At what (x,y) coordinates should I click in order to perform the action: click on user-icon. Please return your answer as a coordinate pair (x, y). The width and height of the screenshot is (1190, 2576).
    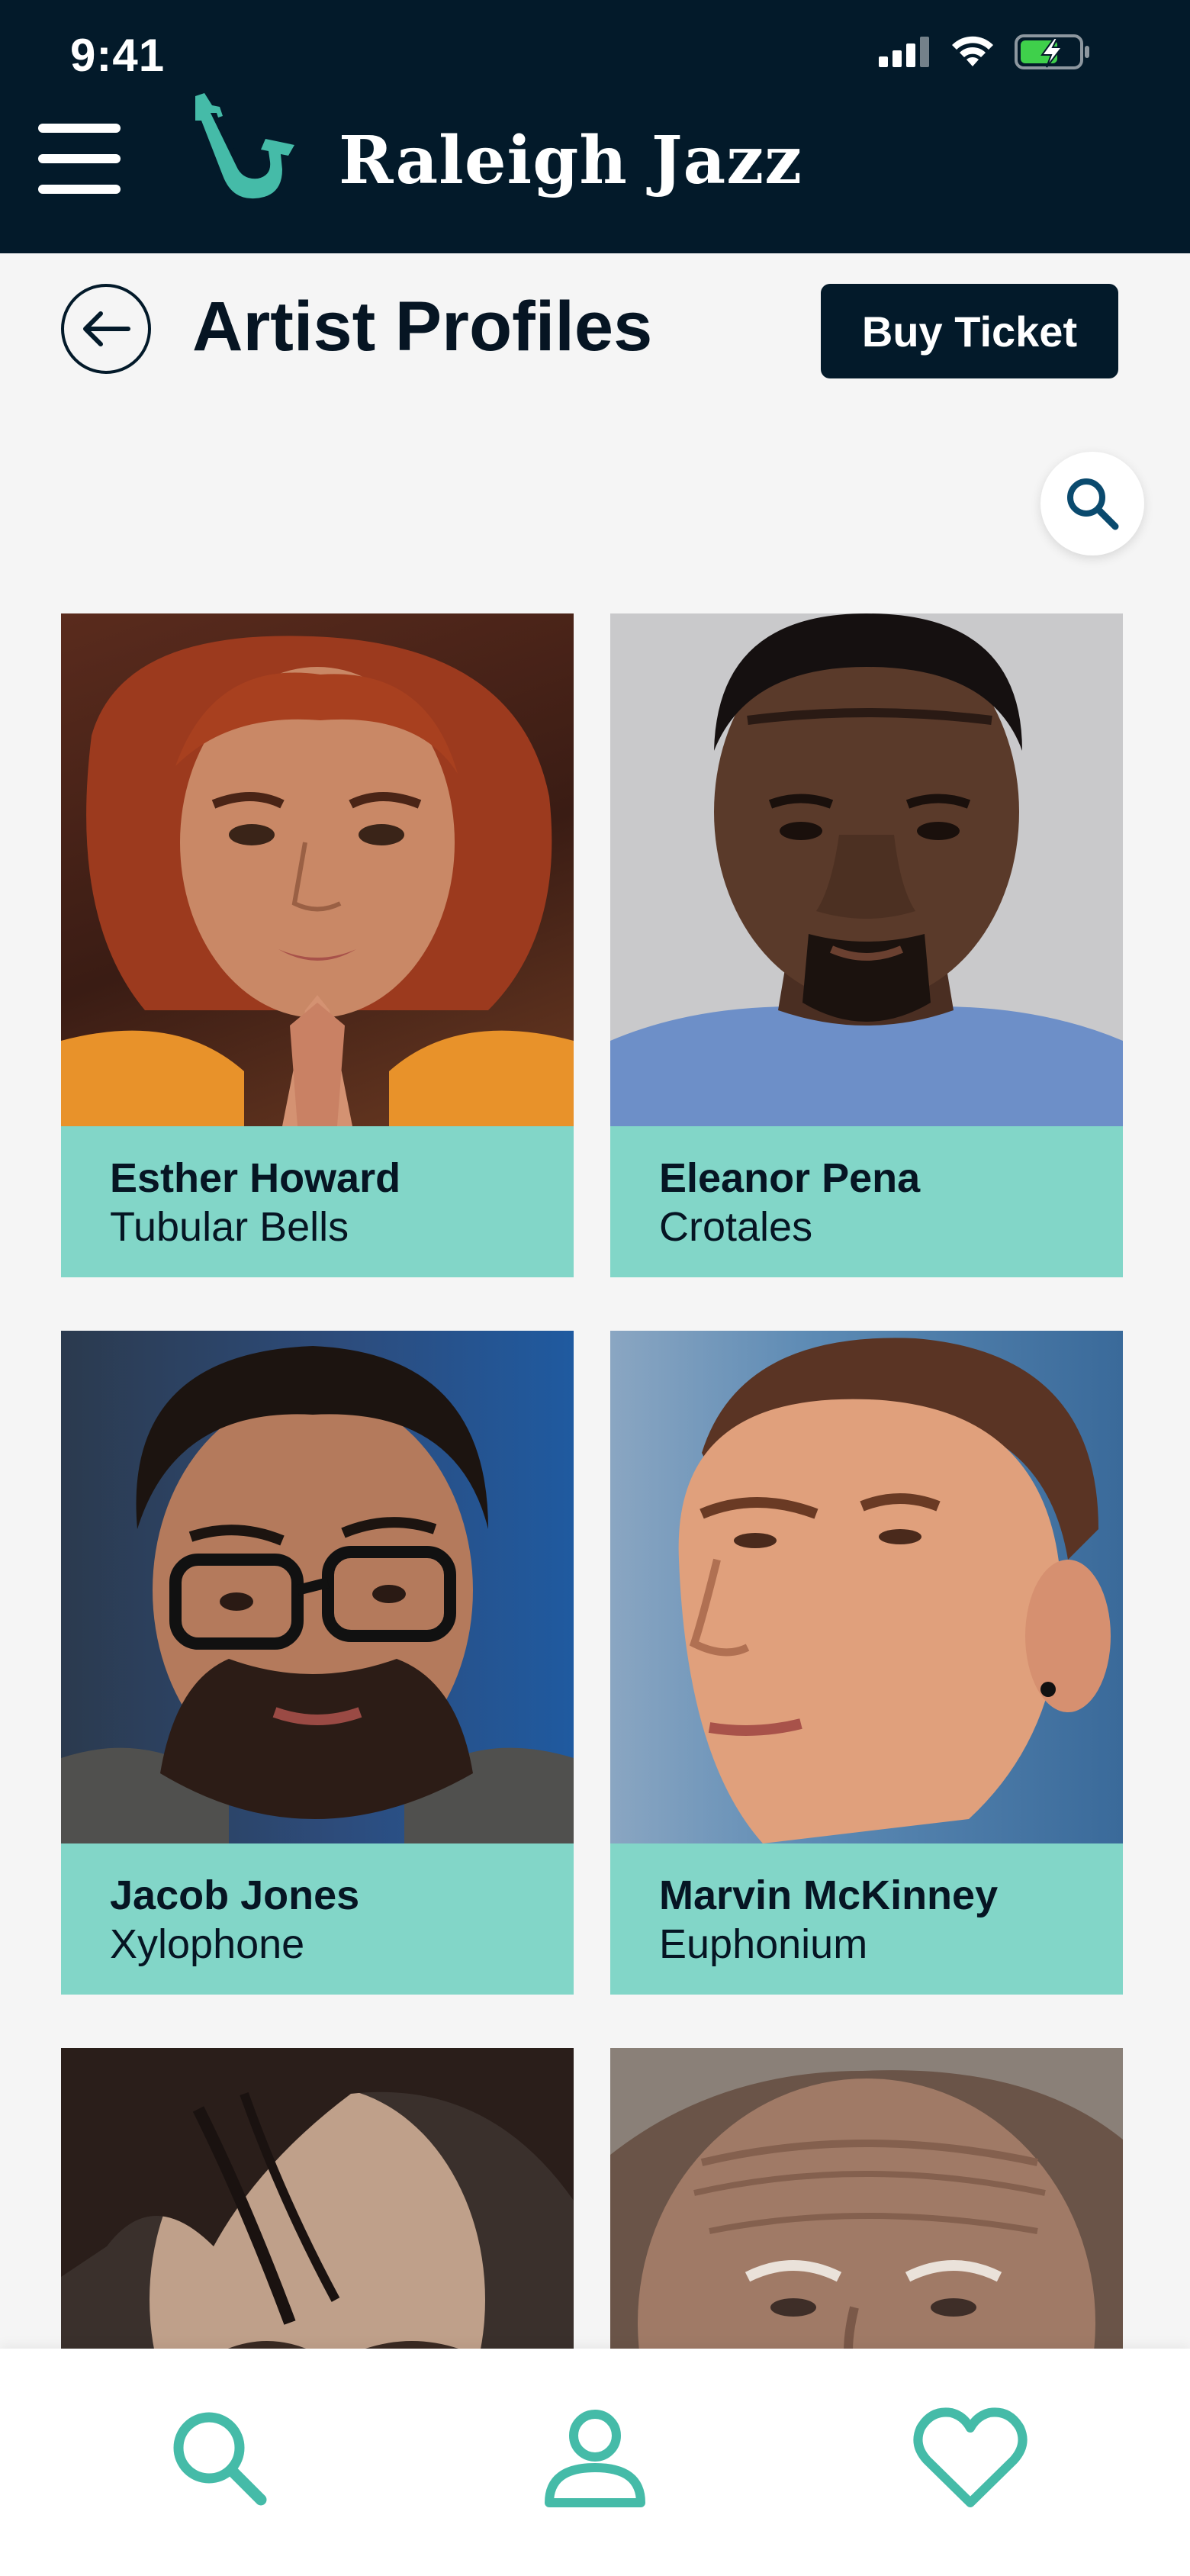
    Looking at the image, I should click on (595, 2458).